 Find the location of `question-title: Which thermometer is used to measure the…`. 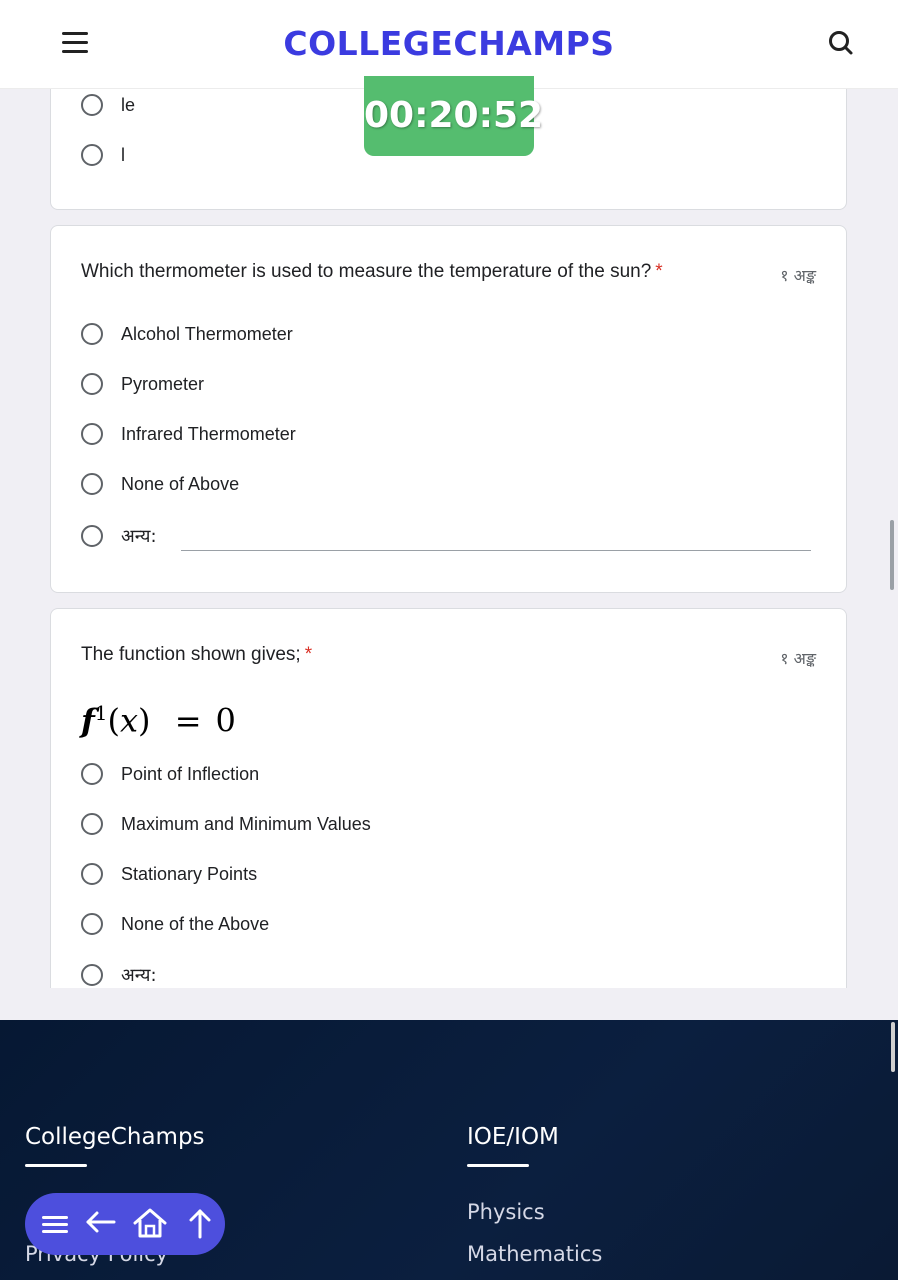

question-title: Which thermometer is used to measure the… is located at coordinates (372, 272).